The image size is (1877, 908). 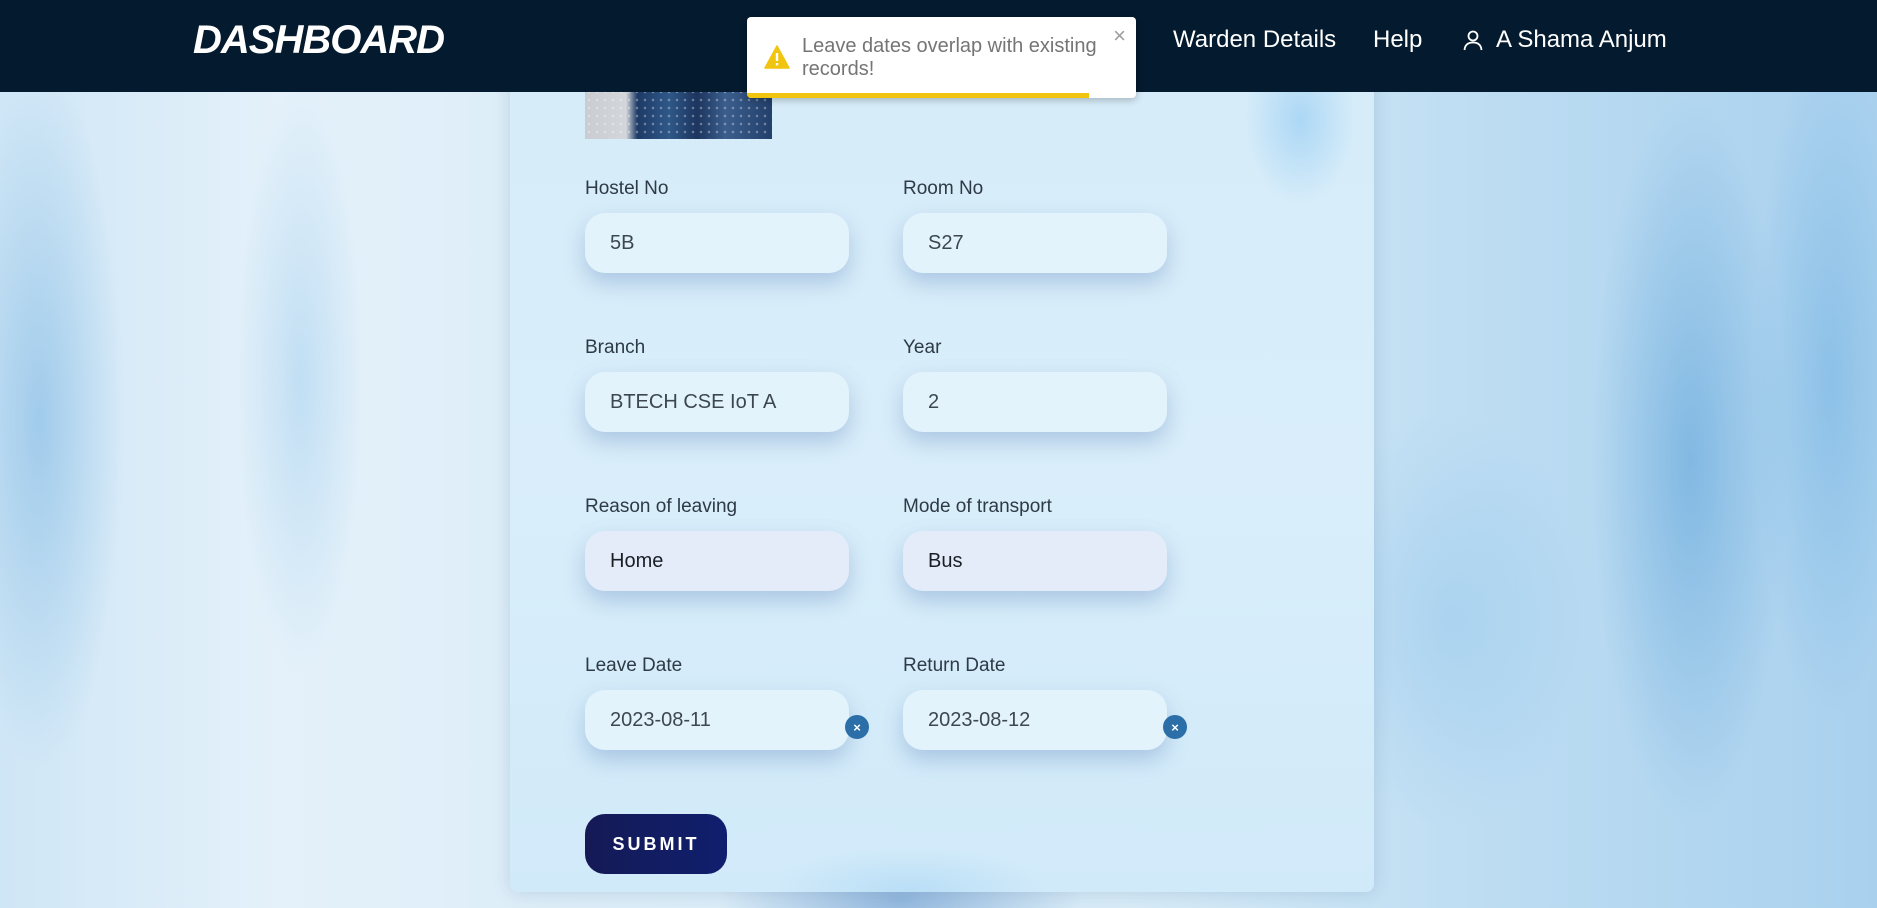 I want to click on hostel-no-label: Hostel No, so click(x=627, y=188).